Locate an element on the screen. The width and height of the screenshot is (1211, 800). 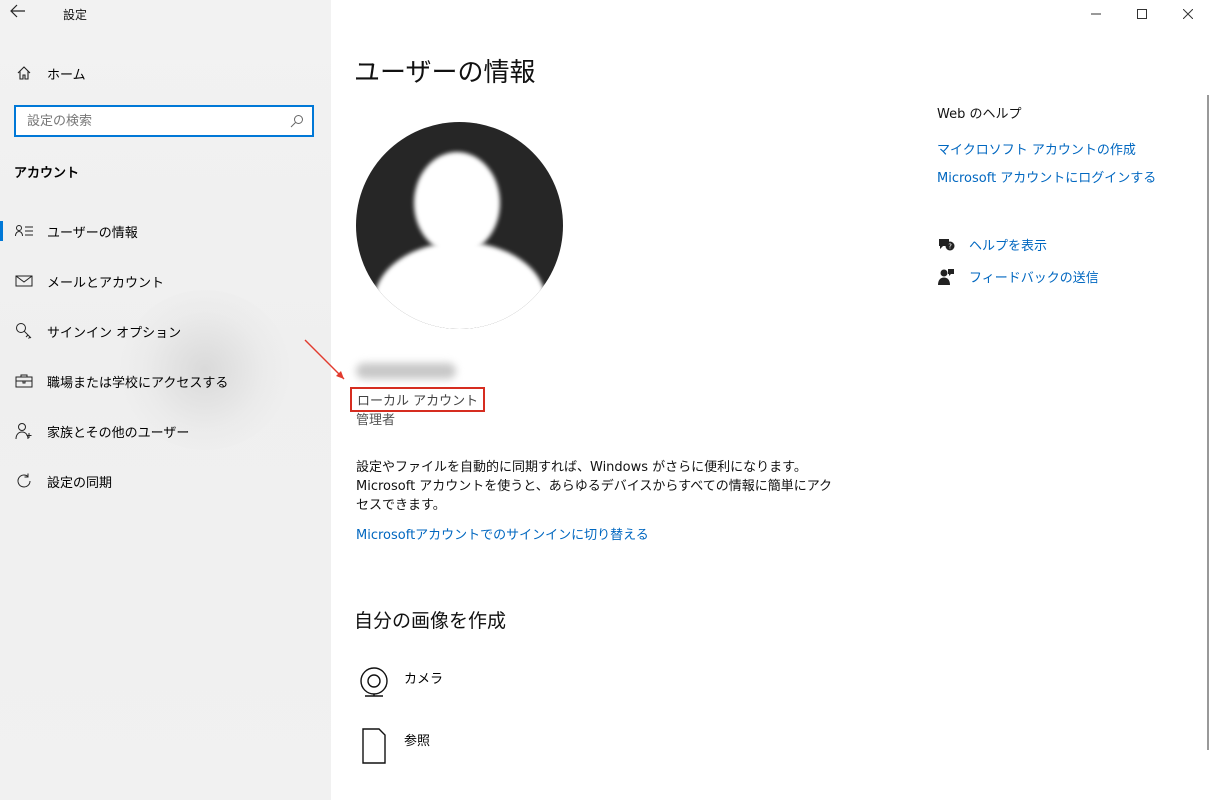
sidebar-home: ホーム is located at coordinates (51, 73).